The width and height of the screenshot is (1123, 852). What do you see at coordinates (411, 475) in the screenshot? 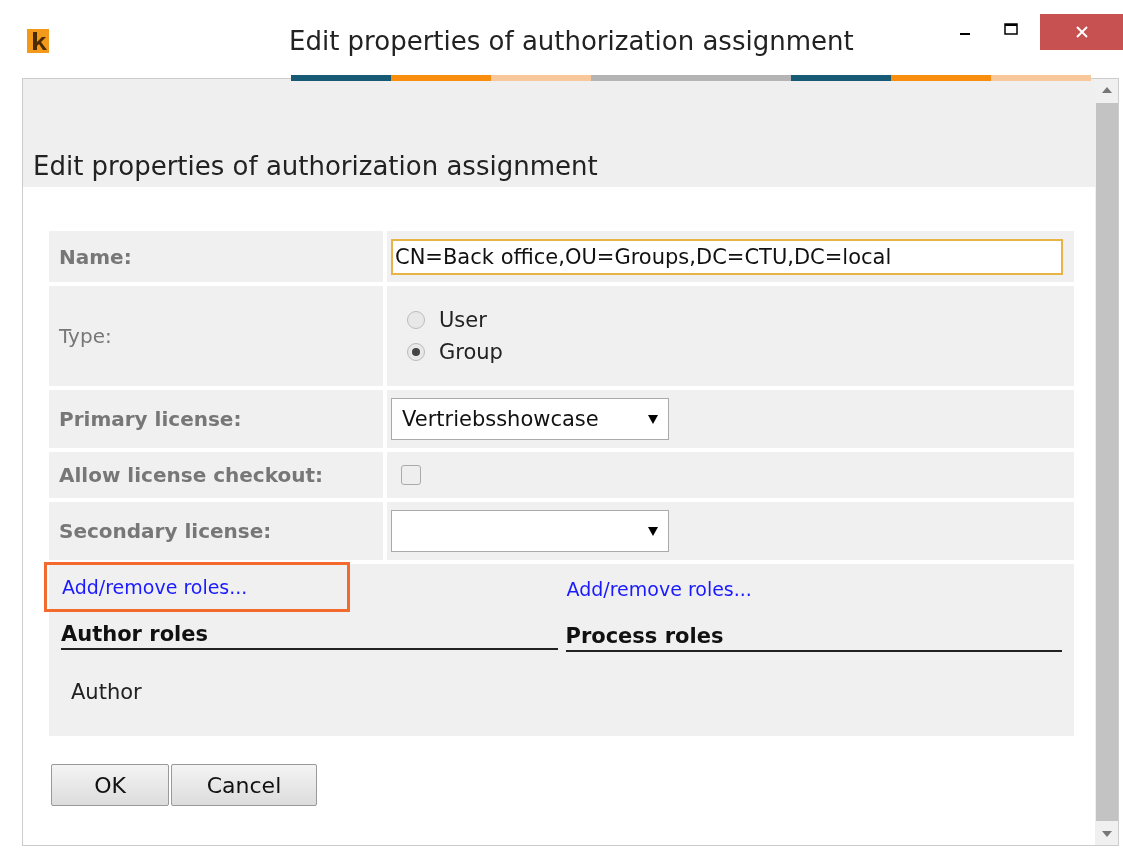
I see `checkbox` at bounding box center [411, 475].